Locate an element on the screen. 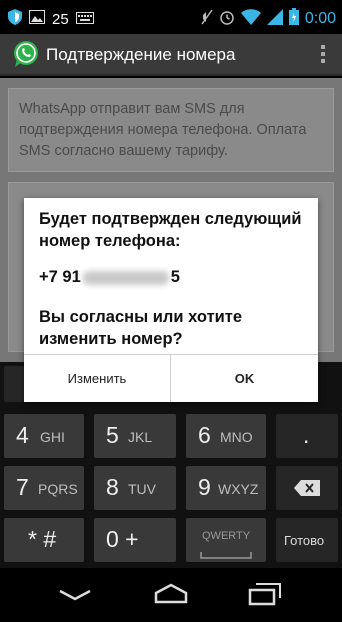  spacebar-icon is located at coordinates (226, 555).